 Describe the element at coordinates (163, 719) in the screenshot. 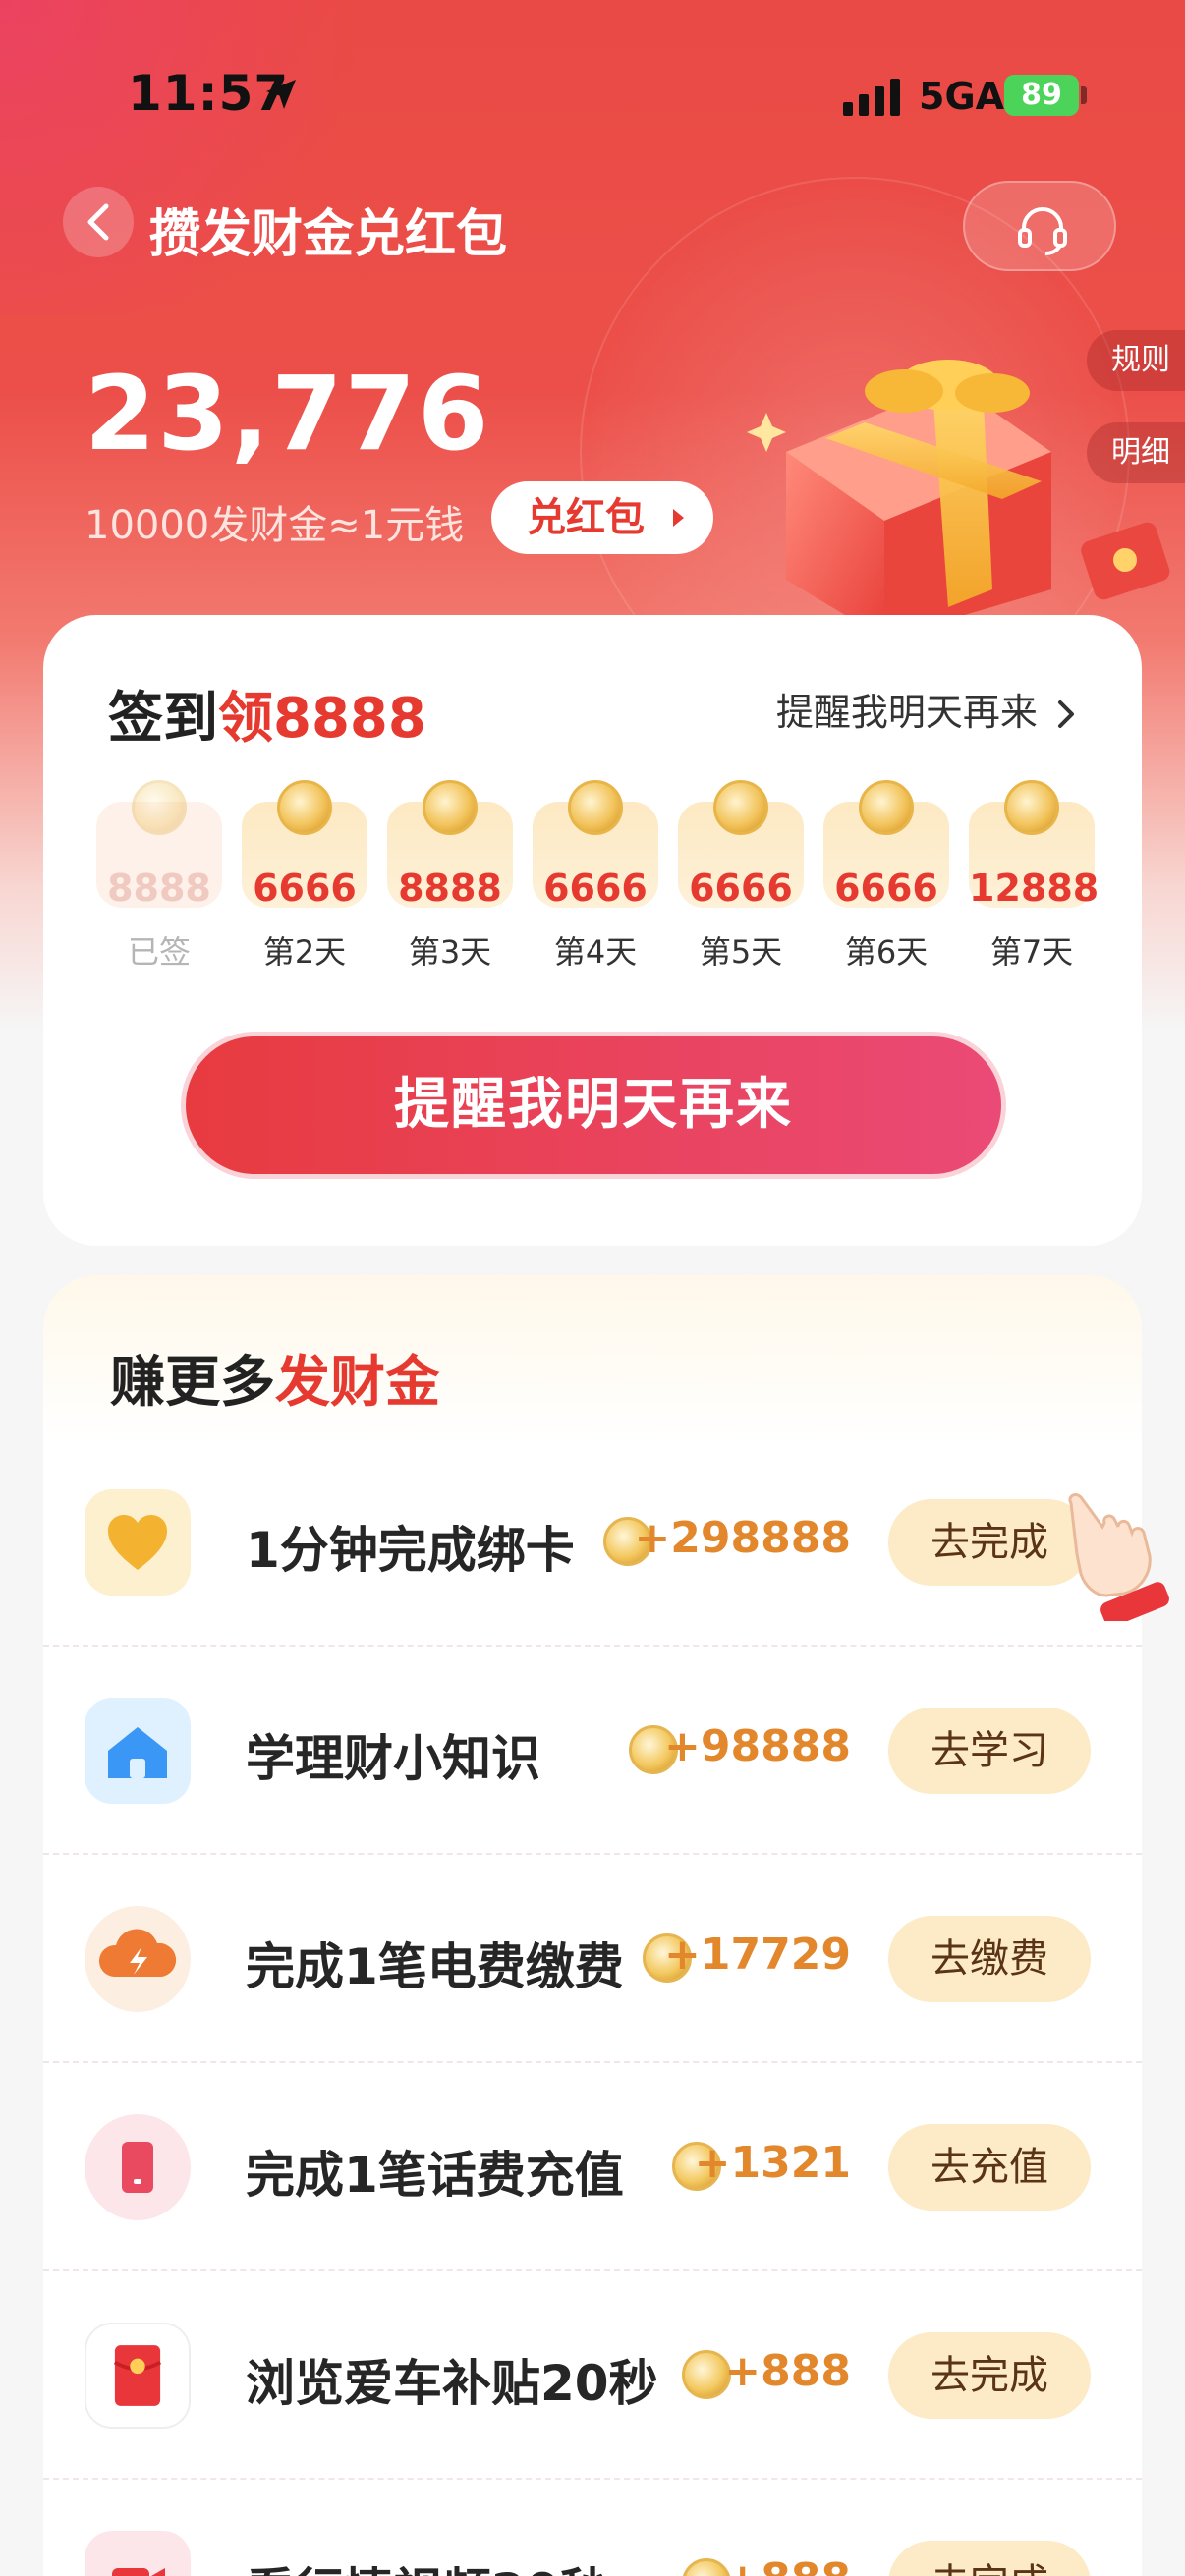

I see `checkin-title-prefix: 签到` at that location.